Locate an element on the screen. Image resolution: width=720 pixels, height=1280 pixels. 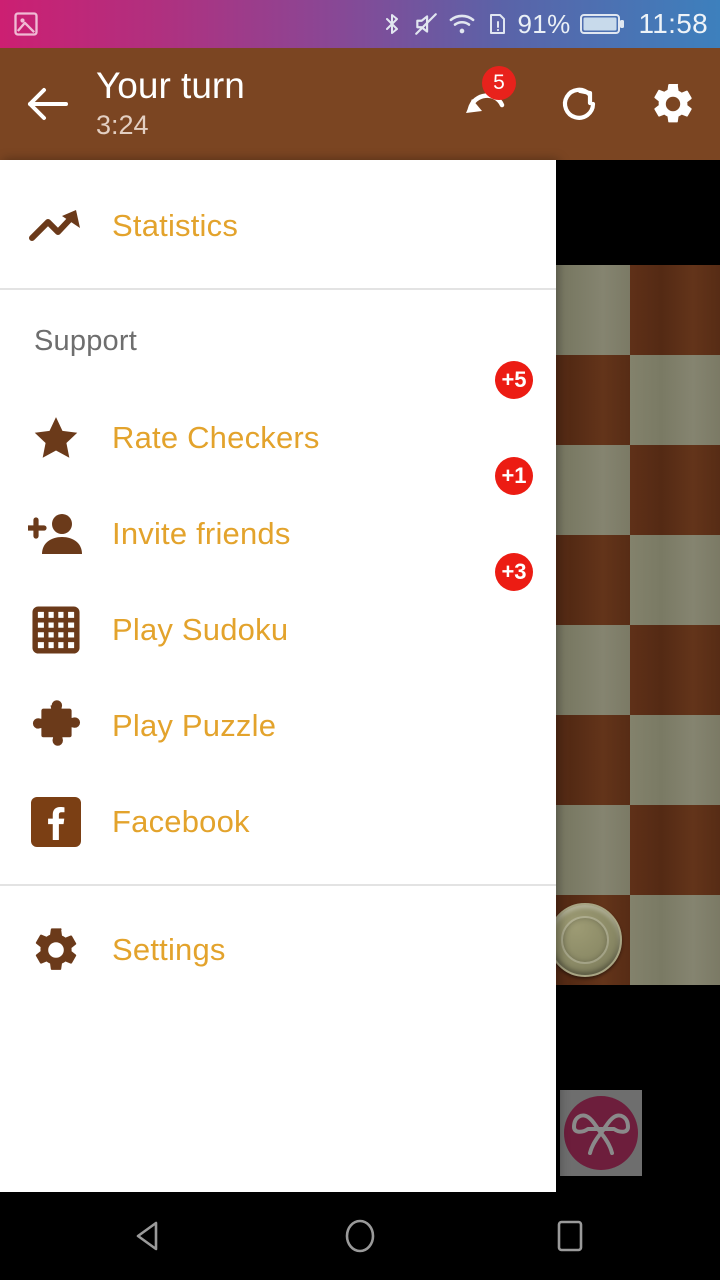
status-bar-right: 91% 11:58 is located at coordinates (544, 24).